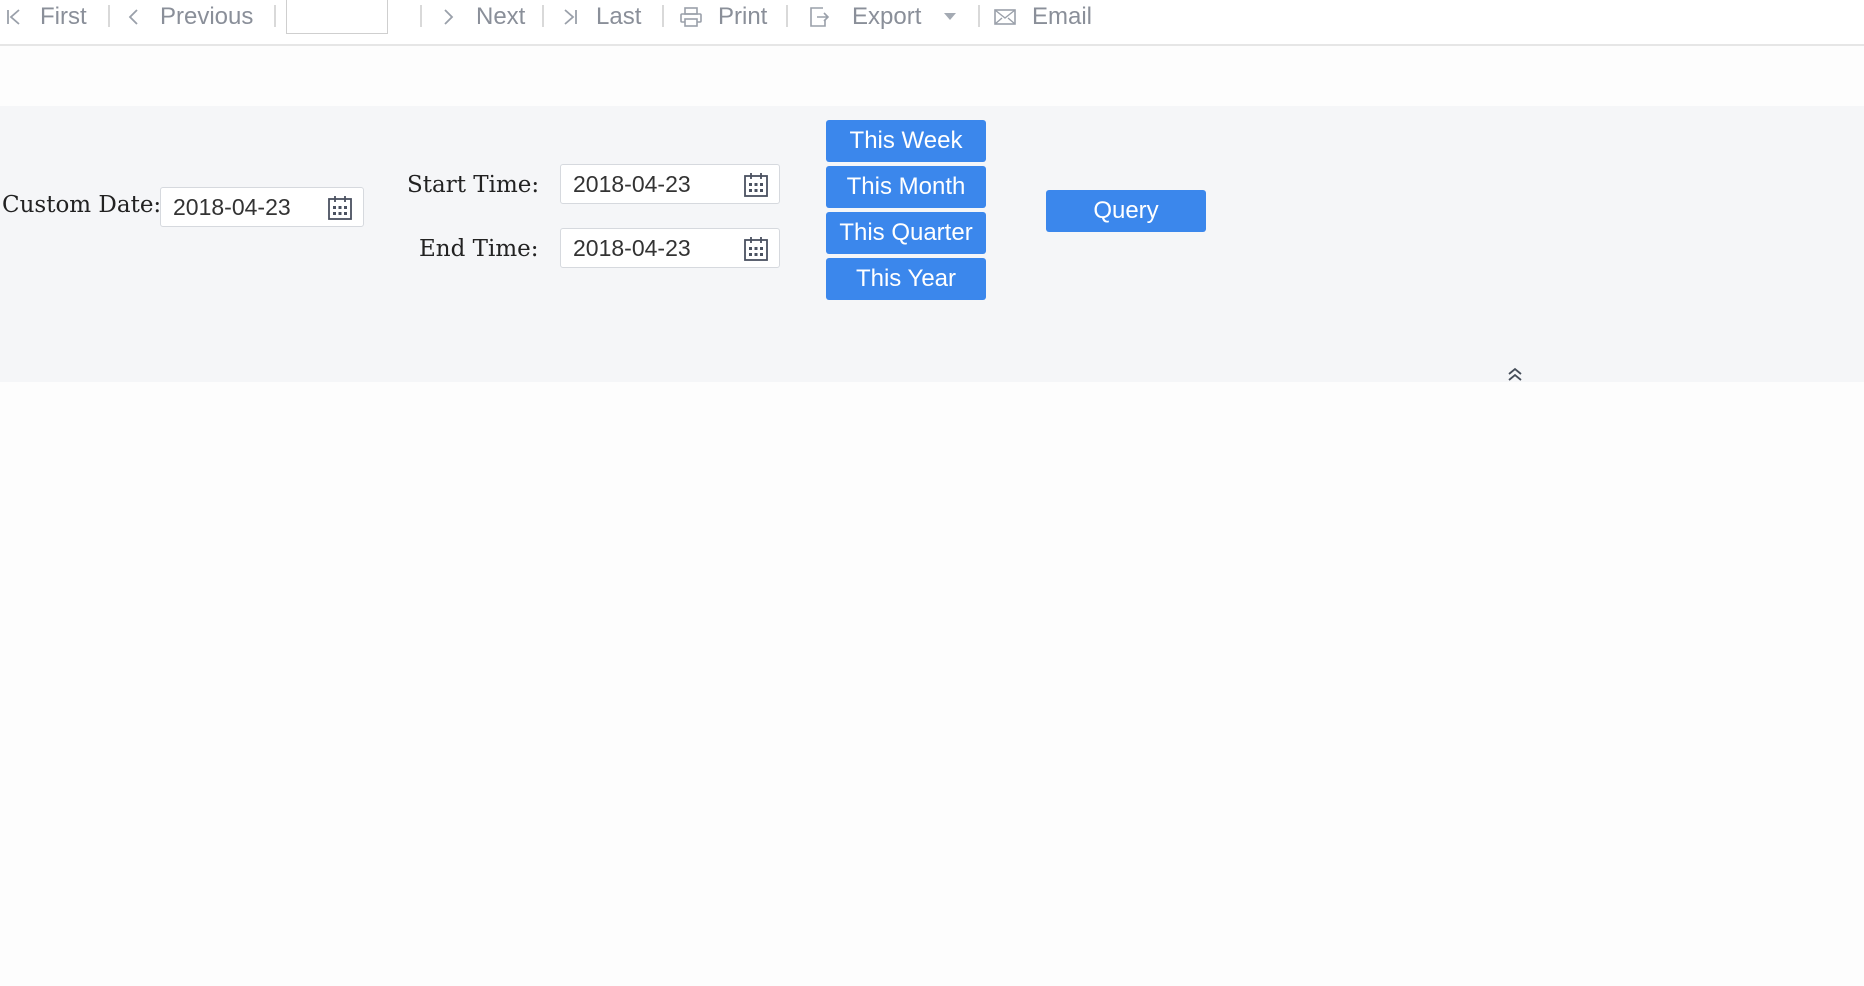  Describe the element at coordinates (1126, 211) in the screenshot. I see `query-button: Query` at that location.